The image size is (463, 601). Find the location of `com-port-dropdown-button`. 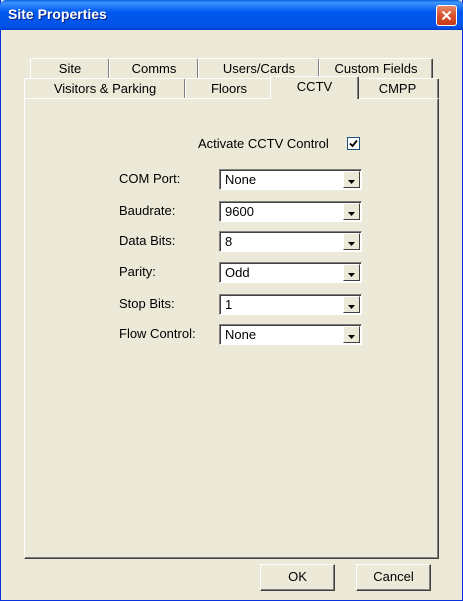

com-port-dropdown-button is located at coordinates (351, 179).